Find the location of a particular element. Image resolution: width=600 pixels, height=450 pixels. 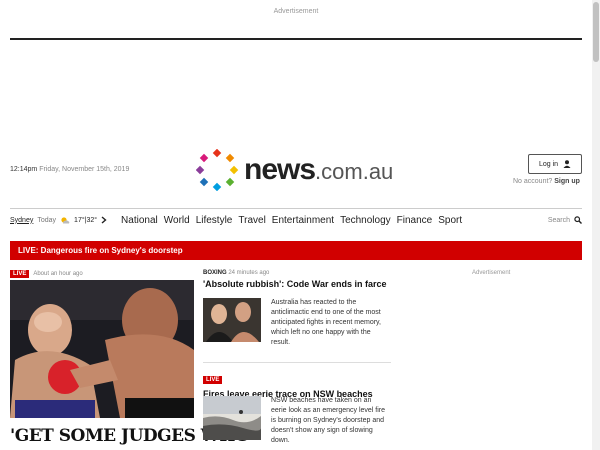

story-divider is located at coordinates (297, 362).